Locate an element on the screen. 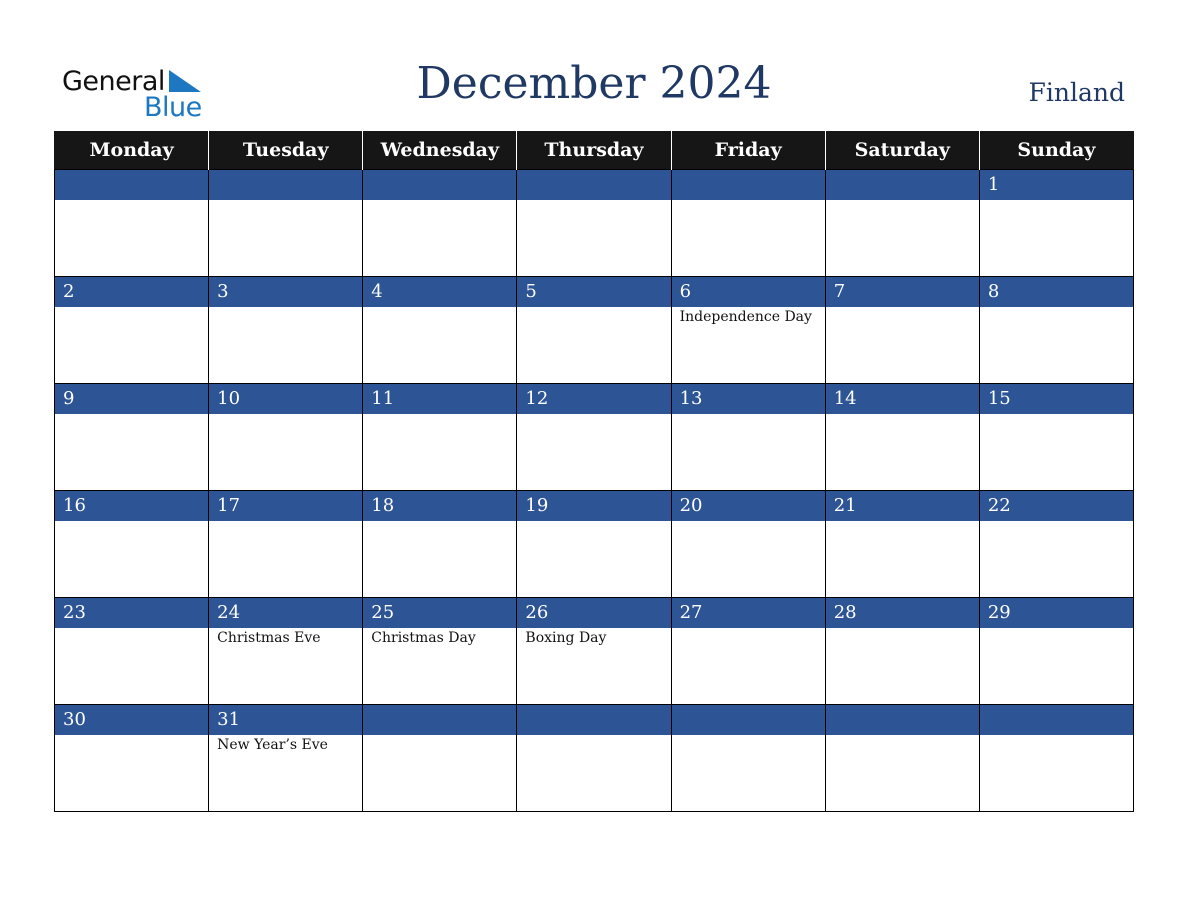 The image size is (1188, 918). weekday-header: Saturday is located at coordinates (902, 150).